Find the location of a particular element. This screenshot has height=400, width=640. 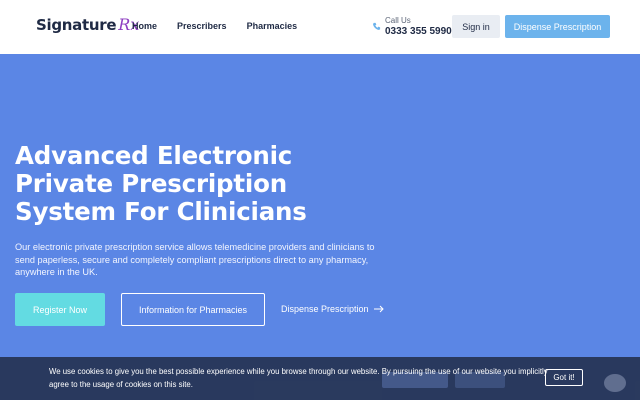

signin-button: Sign in is located at coordinates (476, 26).